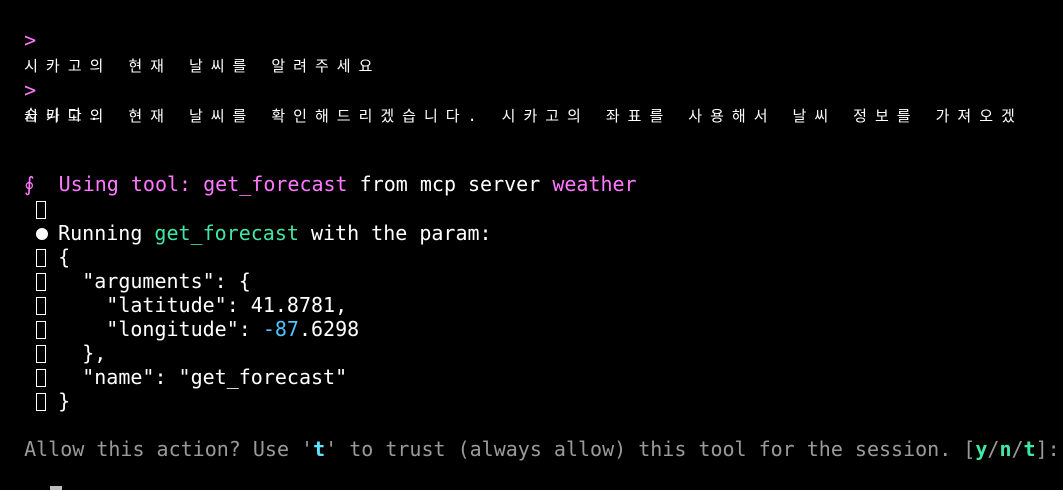 This screenshot has height=490, width=1063. Describe the element at coordinates (594, 184) in the screenshot. I see `tool-call-server-name: weather` at that location.